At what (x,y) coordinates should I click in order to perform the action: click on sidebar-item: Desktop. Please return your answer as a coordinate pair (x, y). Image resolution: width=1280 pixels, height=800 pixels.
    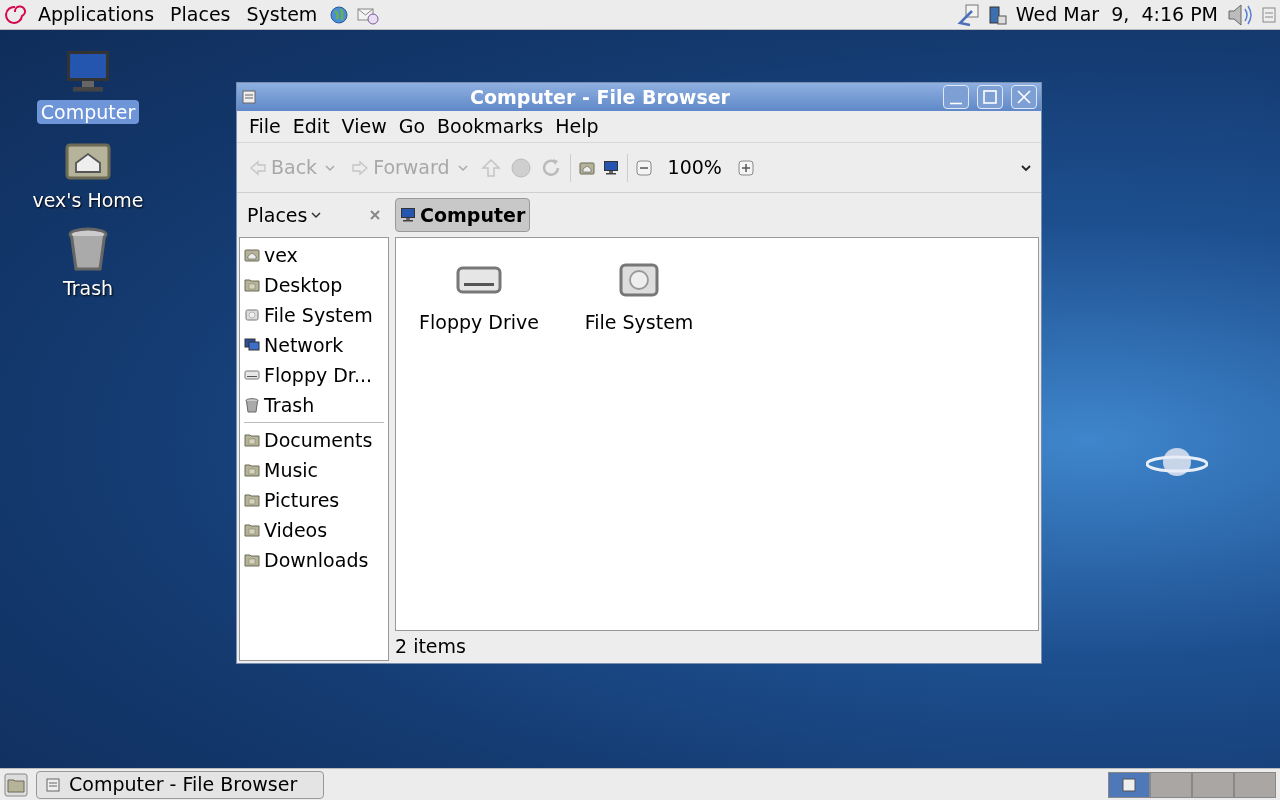
    Looking at the image, I should click on (314, 285).